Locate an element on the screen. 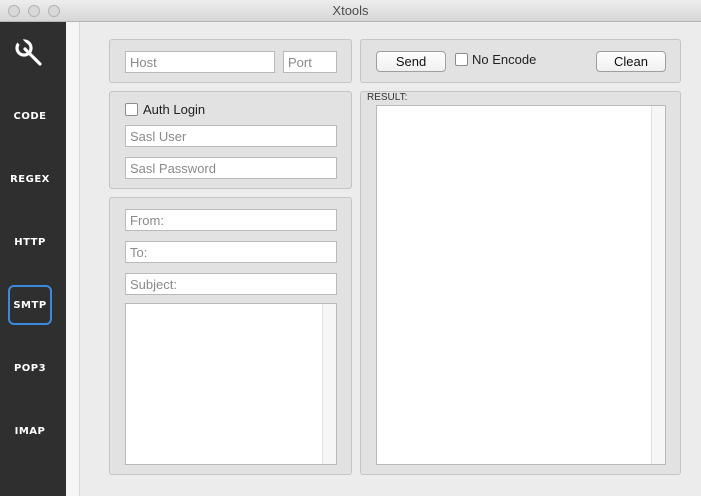 The image size is (701, 496). clean-button: Clean is located at coordinates (631, 61).